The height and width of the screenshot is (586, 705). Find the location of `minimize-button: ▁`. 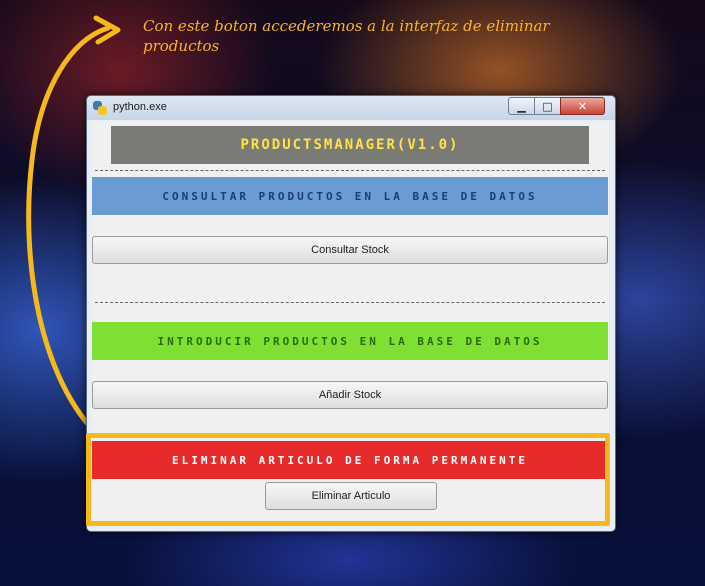

minimize-button: ▁ is located at coordinates (521, 106).